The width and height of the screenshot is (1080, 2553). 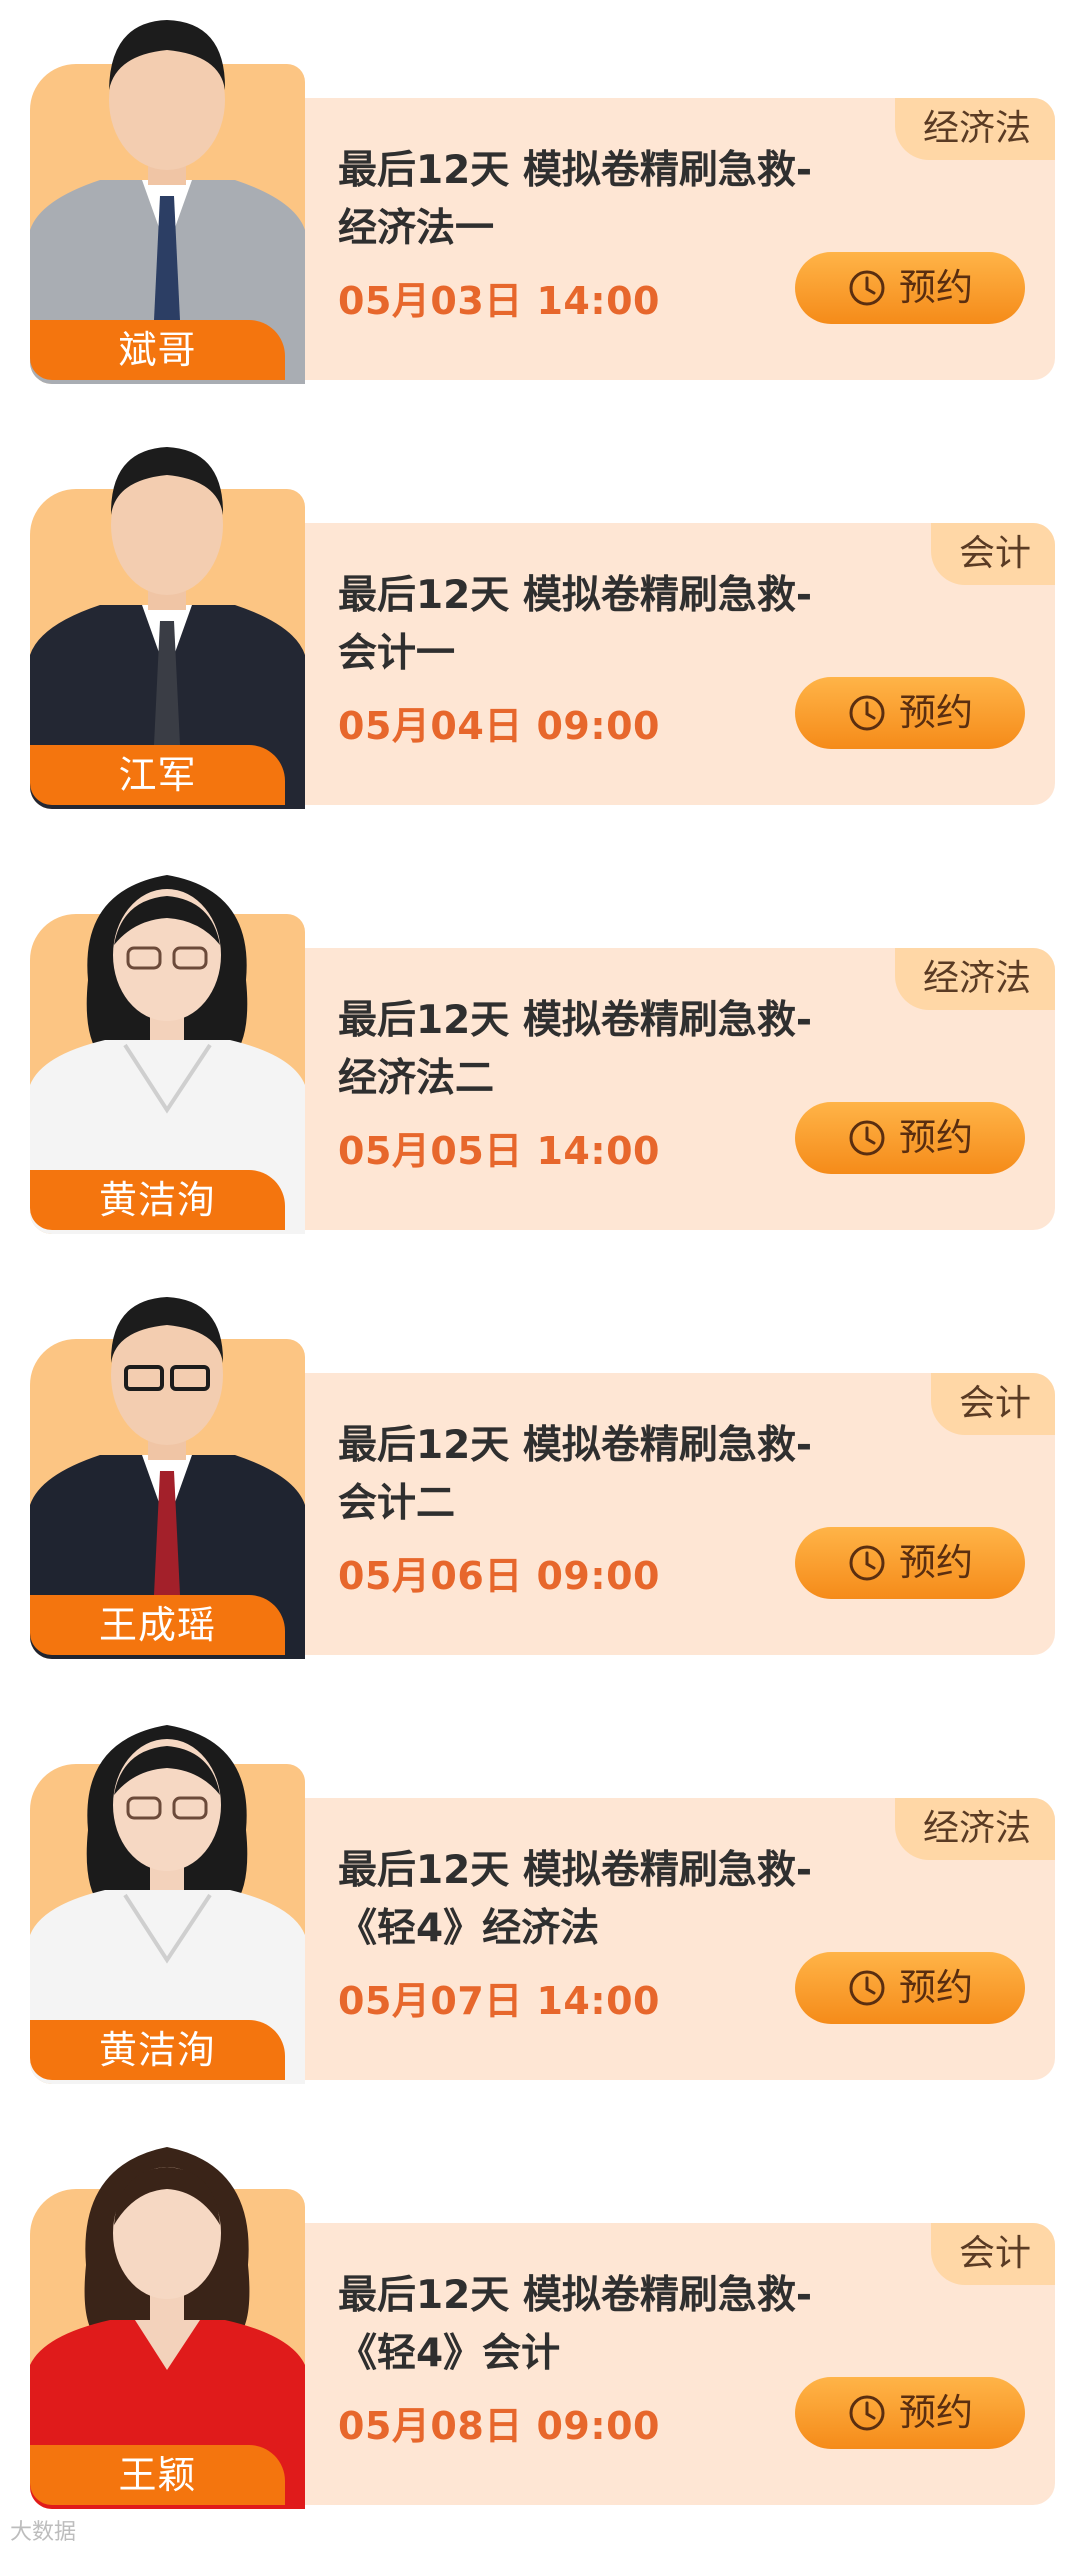 What do you see at coordinates (157, 350) in the screenshot?
I see `teacher-name: 斌哥` at bounding box center [157, 350].